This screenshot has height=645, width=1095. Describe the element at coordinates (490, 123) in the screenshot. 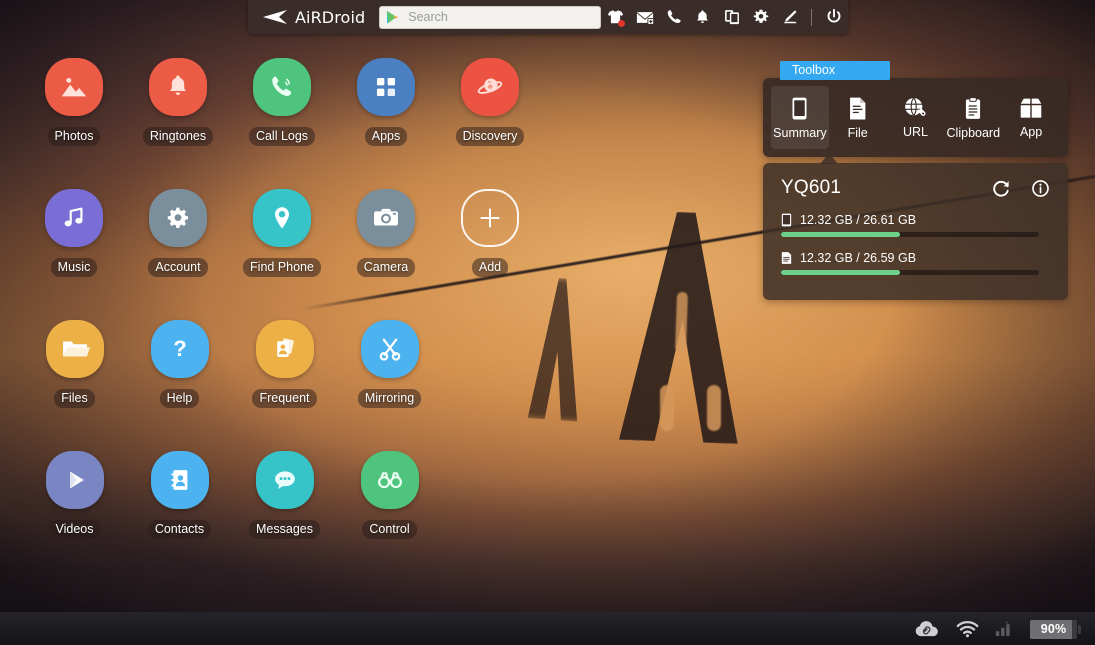

I see `app-tile-discovery: Discovery` at that location.